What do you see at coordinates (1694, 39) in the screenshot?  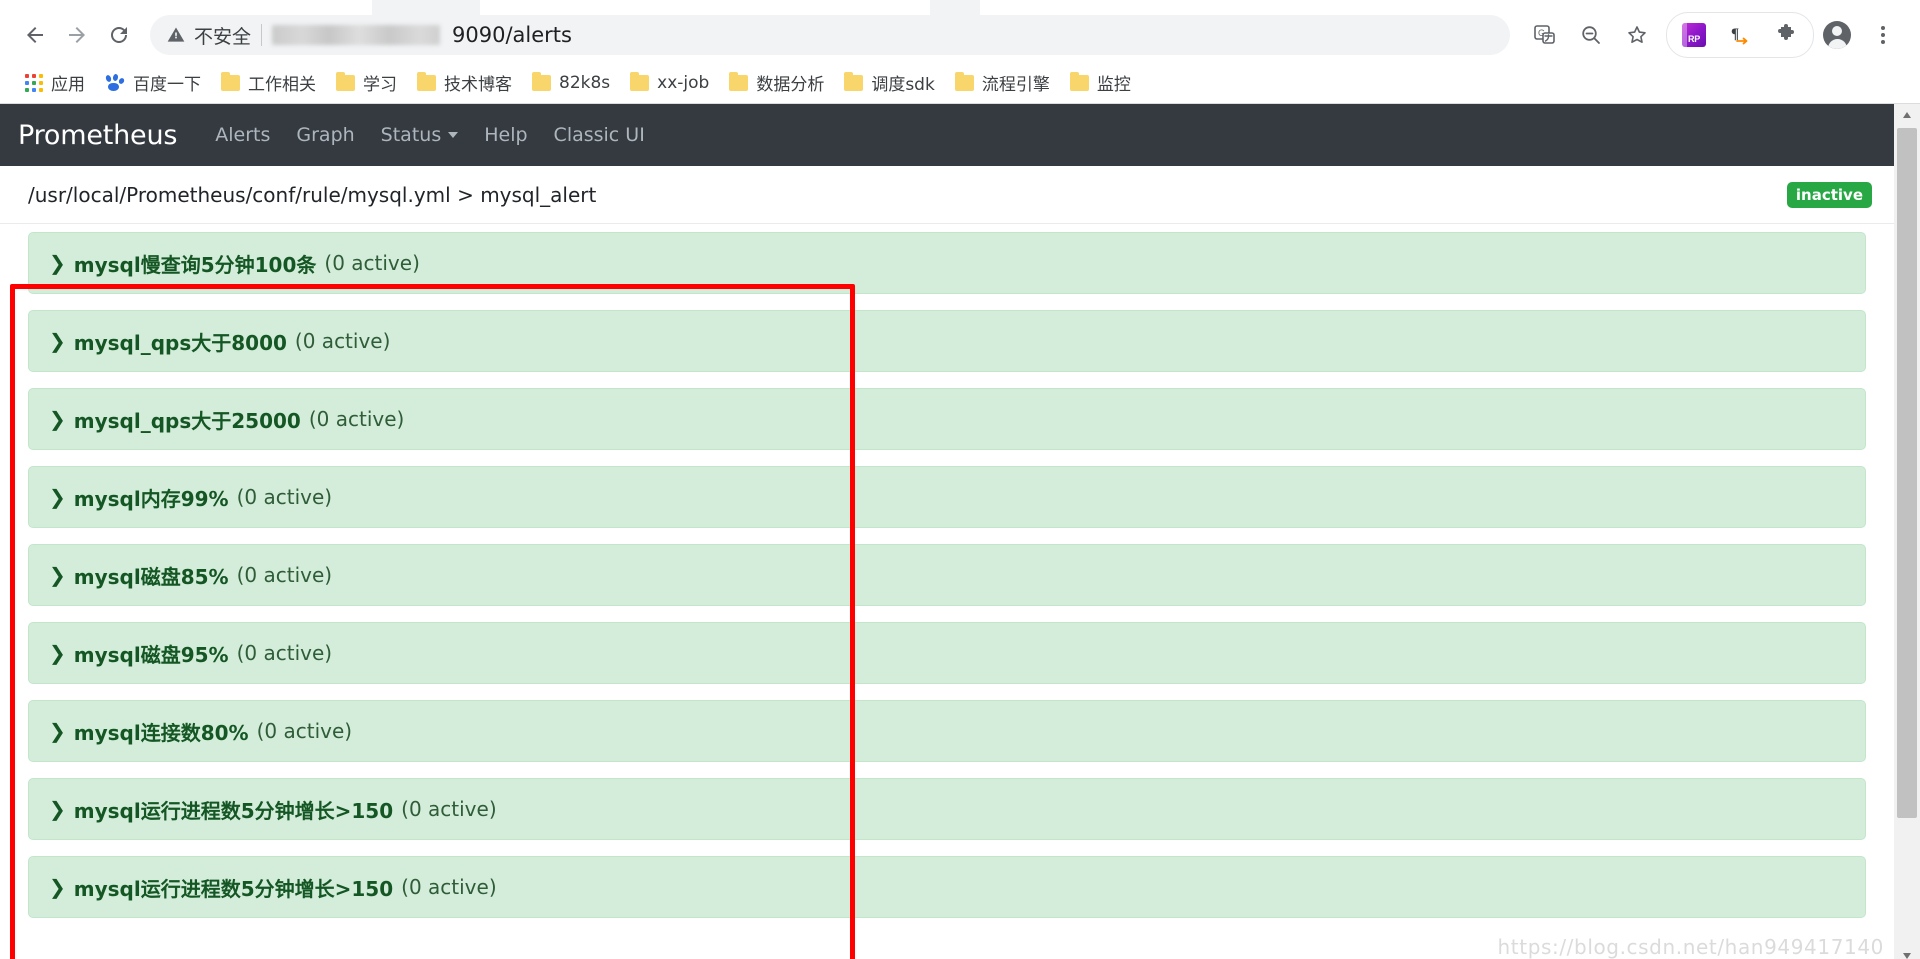 I see `rp-extension-label: RP` at bounding box center [1694, 39].